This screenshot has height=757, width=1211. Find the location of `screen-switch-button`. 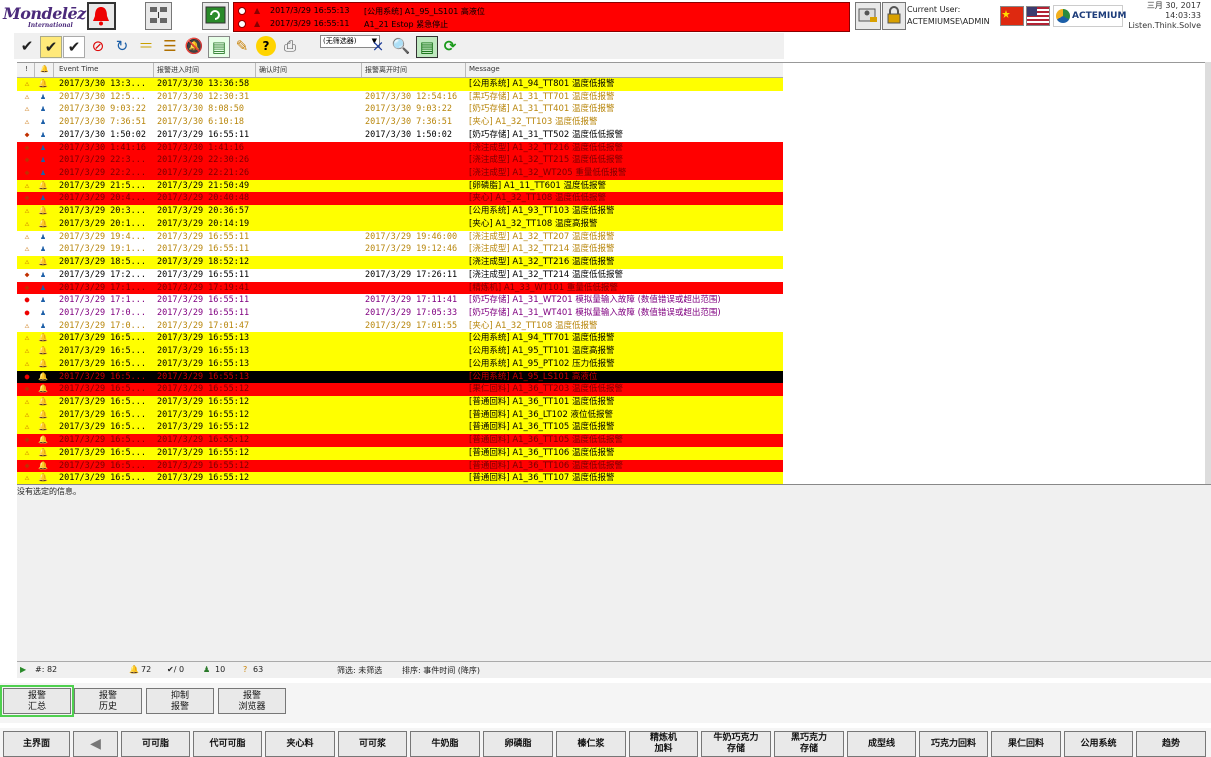

screen-switch-button is located at coordinates (215, 16).